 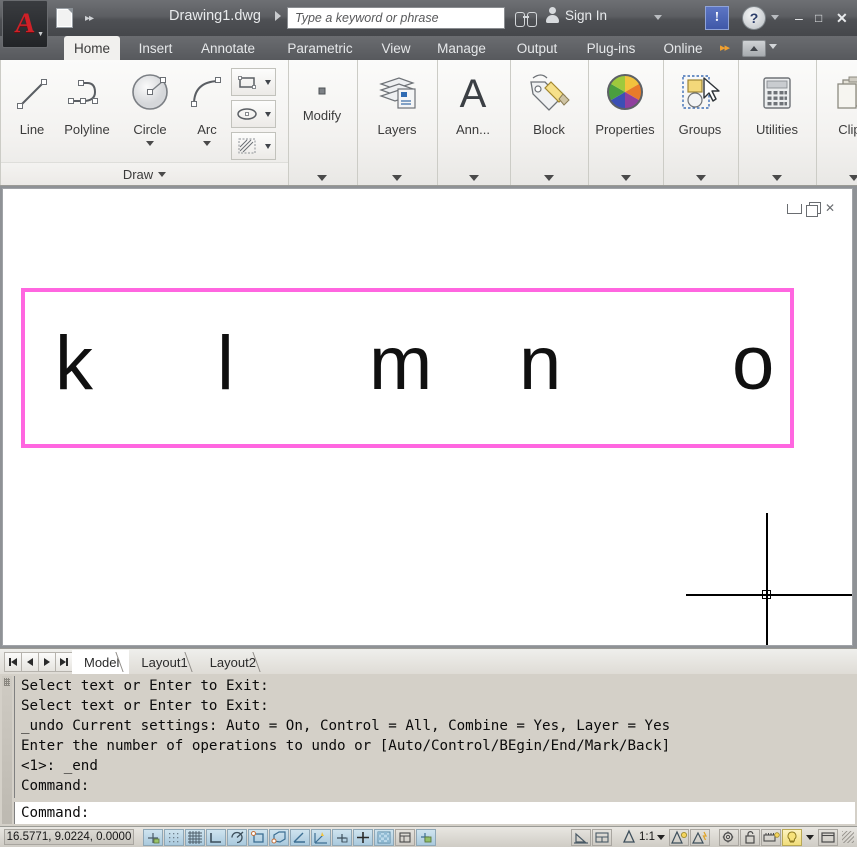 What do you see at coordinates (32, 102) in the screenshot?
I see `tool-line: Line` at bounding box center [32, 102].